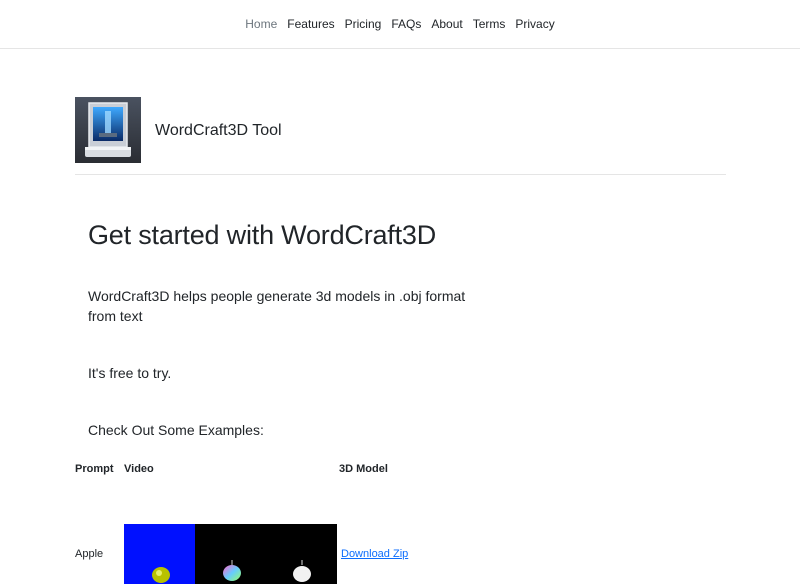  I want to click on nav-faqs: FAQs, so click(406, 24).